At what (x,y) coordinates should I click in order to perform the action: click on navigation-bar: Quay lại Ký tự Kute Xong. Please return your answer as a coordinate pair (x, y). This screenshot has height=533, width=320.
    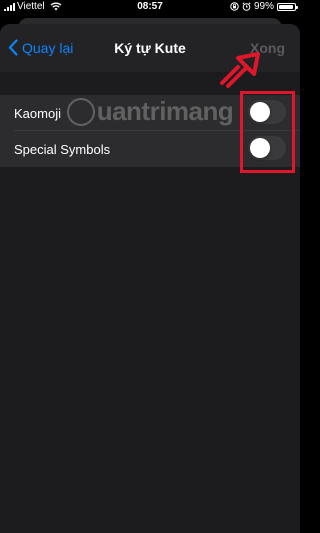
    Looking at the image, I should click on (150, 48).